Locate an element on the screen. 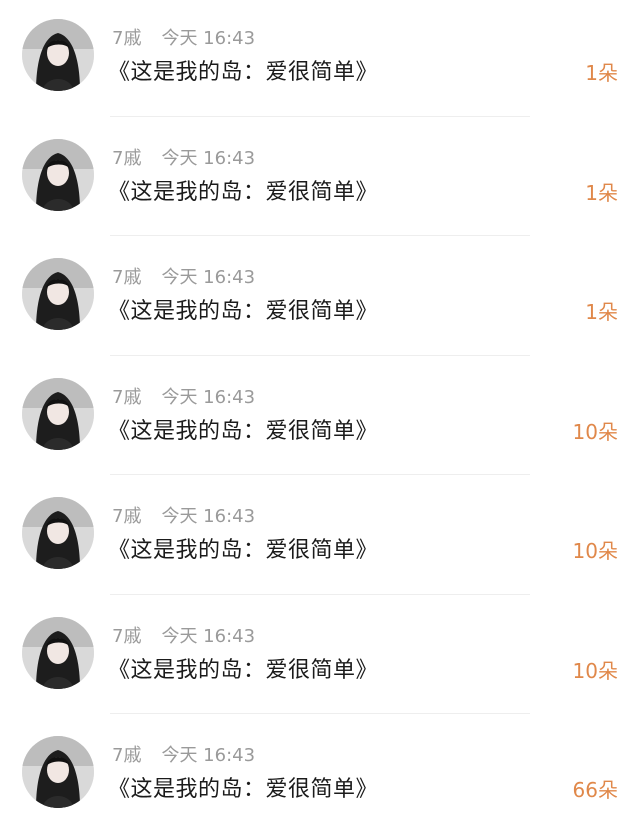 The height and width of the screenshot is (828, 640). flower-count: 66朵 is located at coordinates (595, 790).